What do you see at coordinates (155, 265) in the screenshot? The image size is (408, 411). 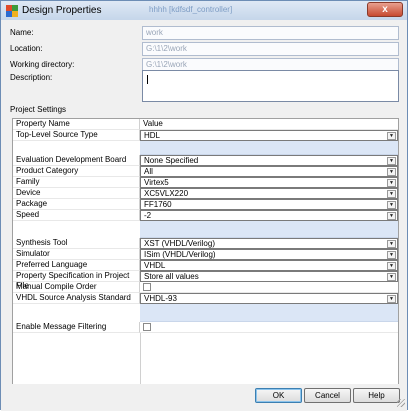 I see `property-value: VHDL` at bounding box center [155, 265].